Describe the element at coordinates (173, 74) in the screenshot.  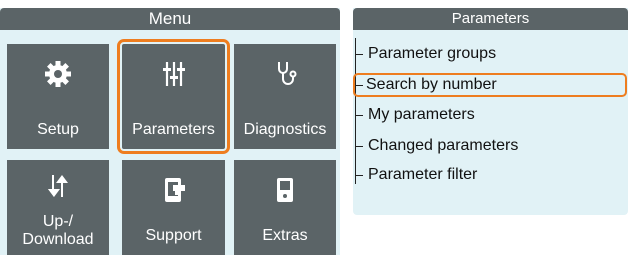
I see `sliders-icon` at that location.